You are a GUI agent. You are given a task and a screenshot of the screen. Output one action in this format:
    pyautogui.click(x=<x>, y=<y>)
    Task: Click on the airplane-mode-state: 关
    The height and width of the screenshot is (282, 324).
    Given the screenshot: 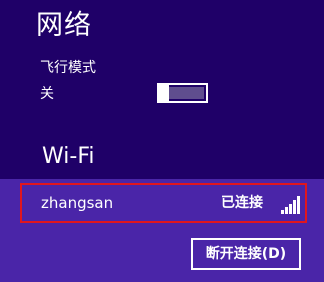 What is the action you would take?
    pyautogui.click(x=47, y=94)
    